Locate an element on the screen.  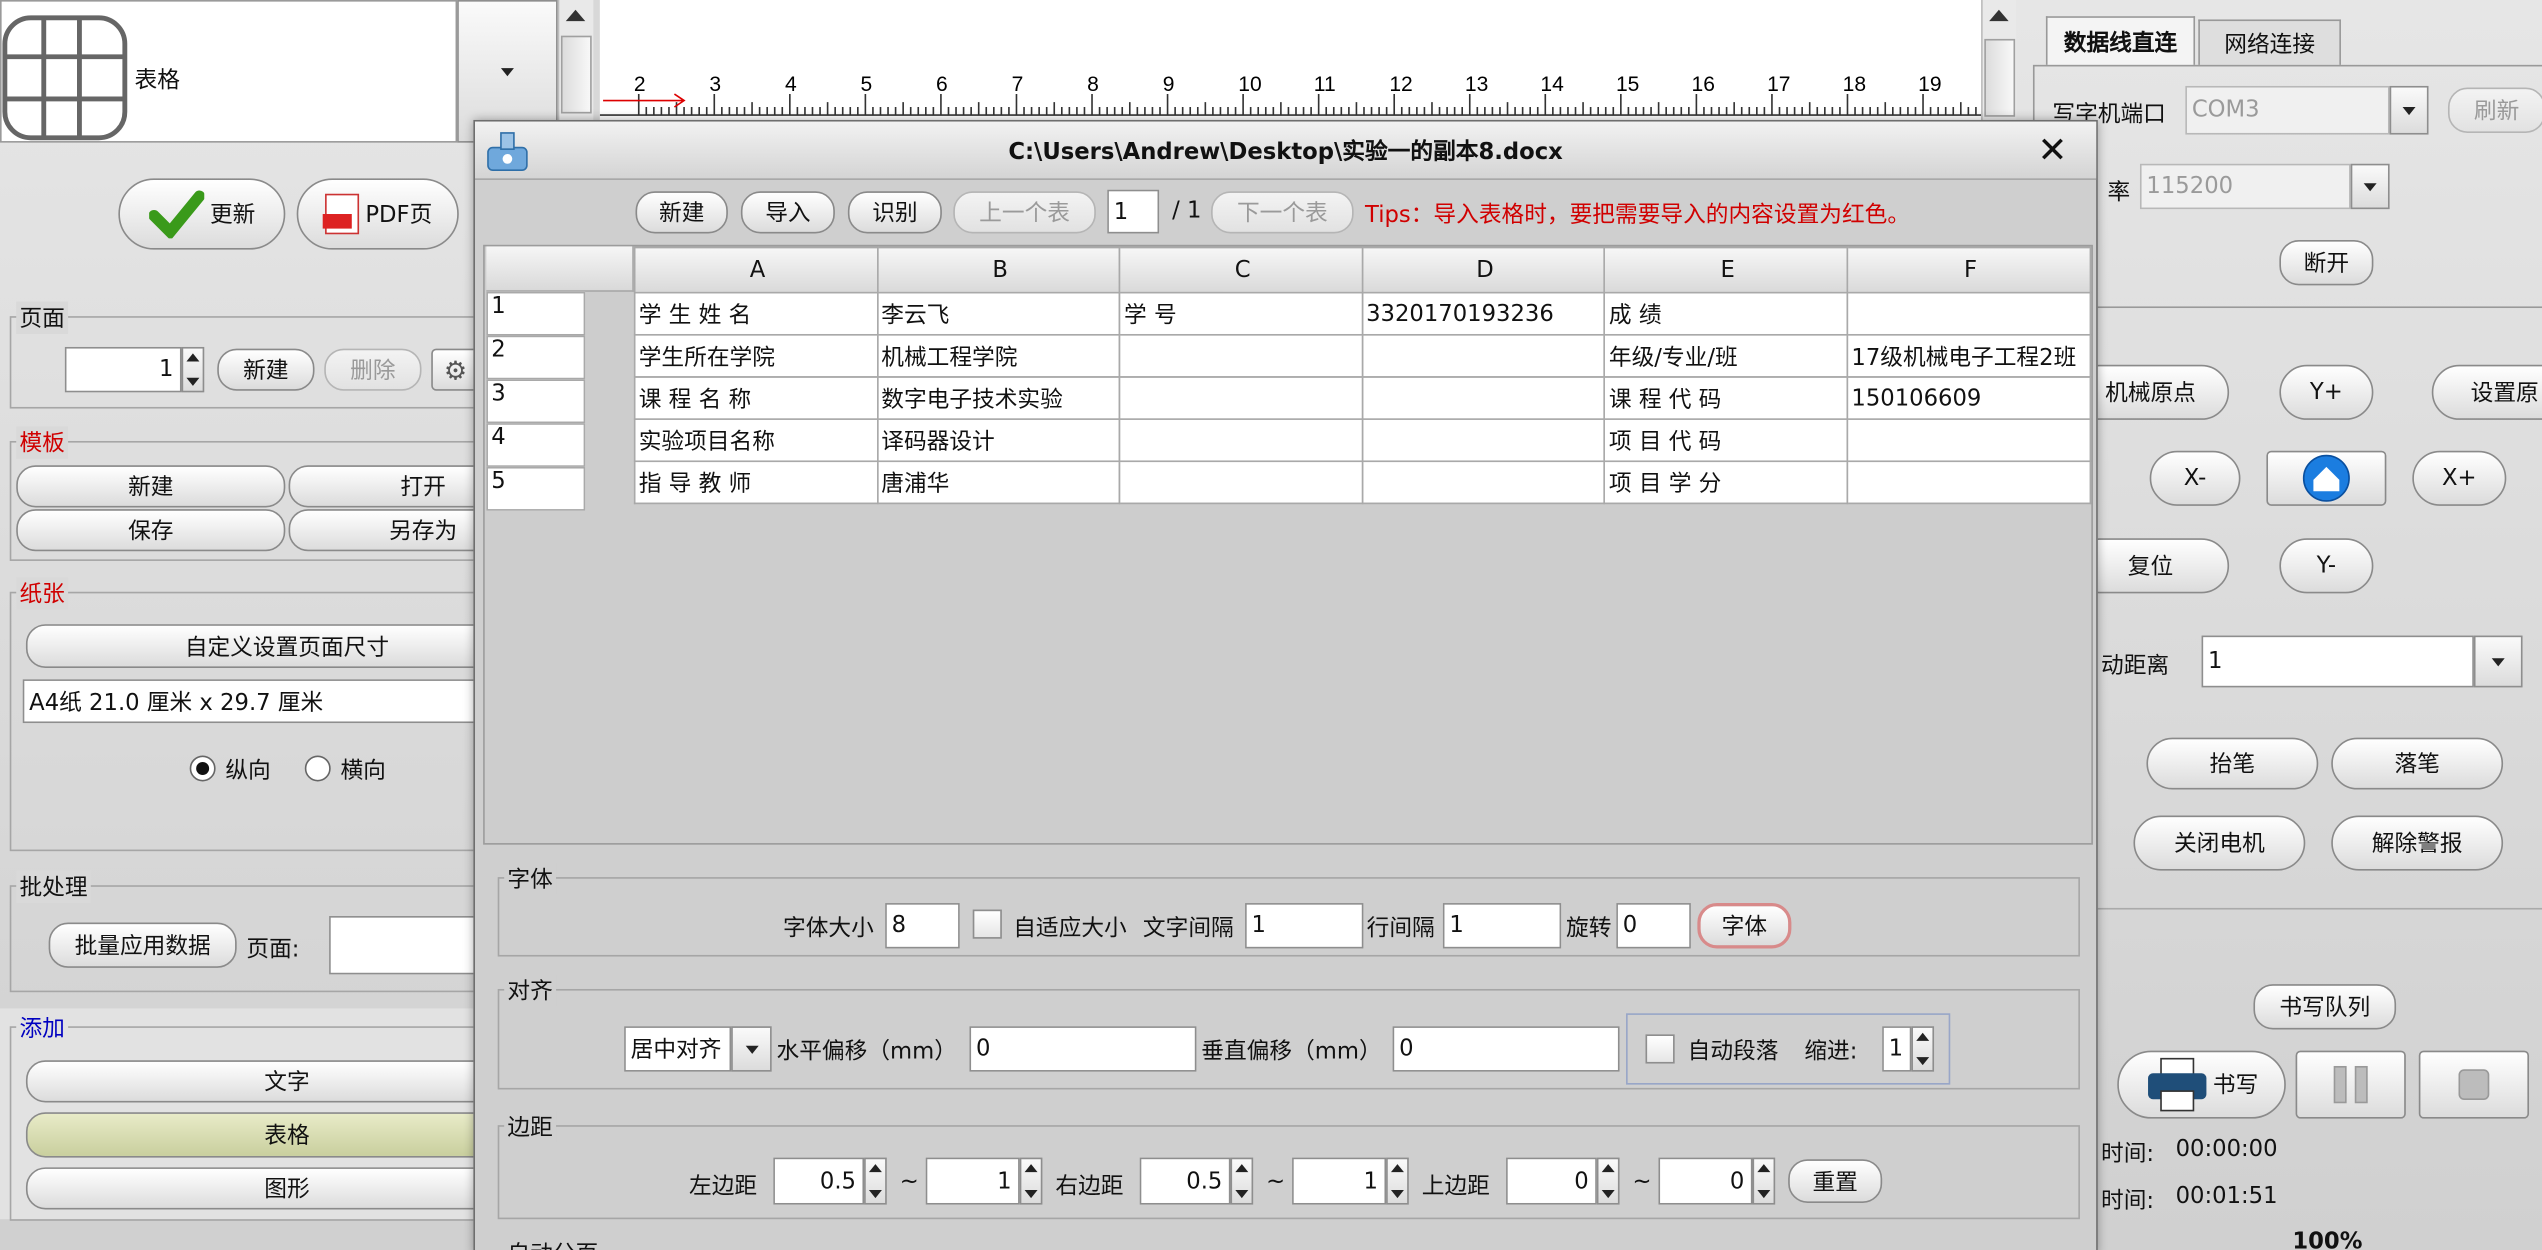
dialog-new-button: 新建 is located at coordinates (681, 212).